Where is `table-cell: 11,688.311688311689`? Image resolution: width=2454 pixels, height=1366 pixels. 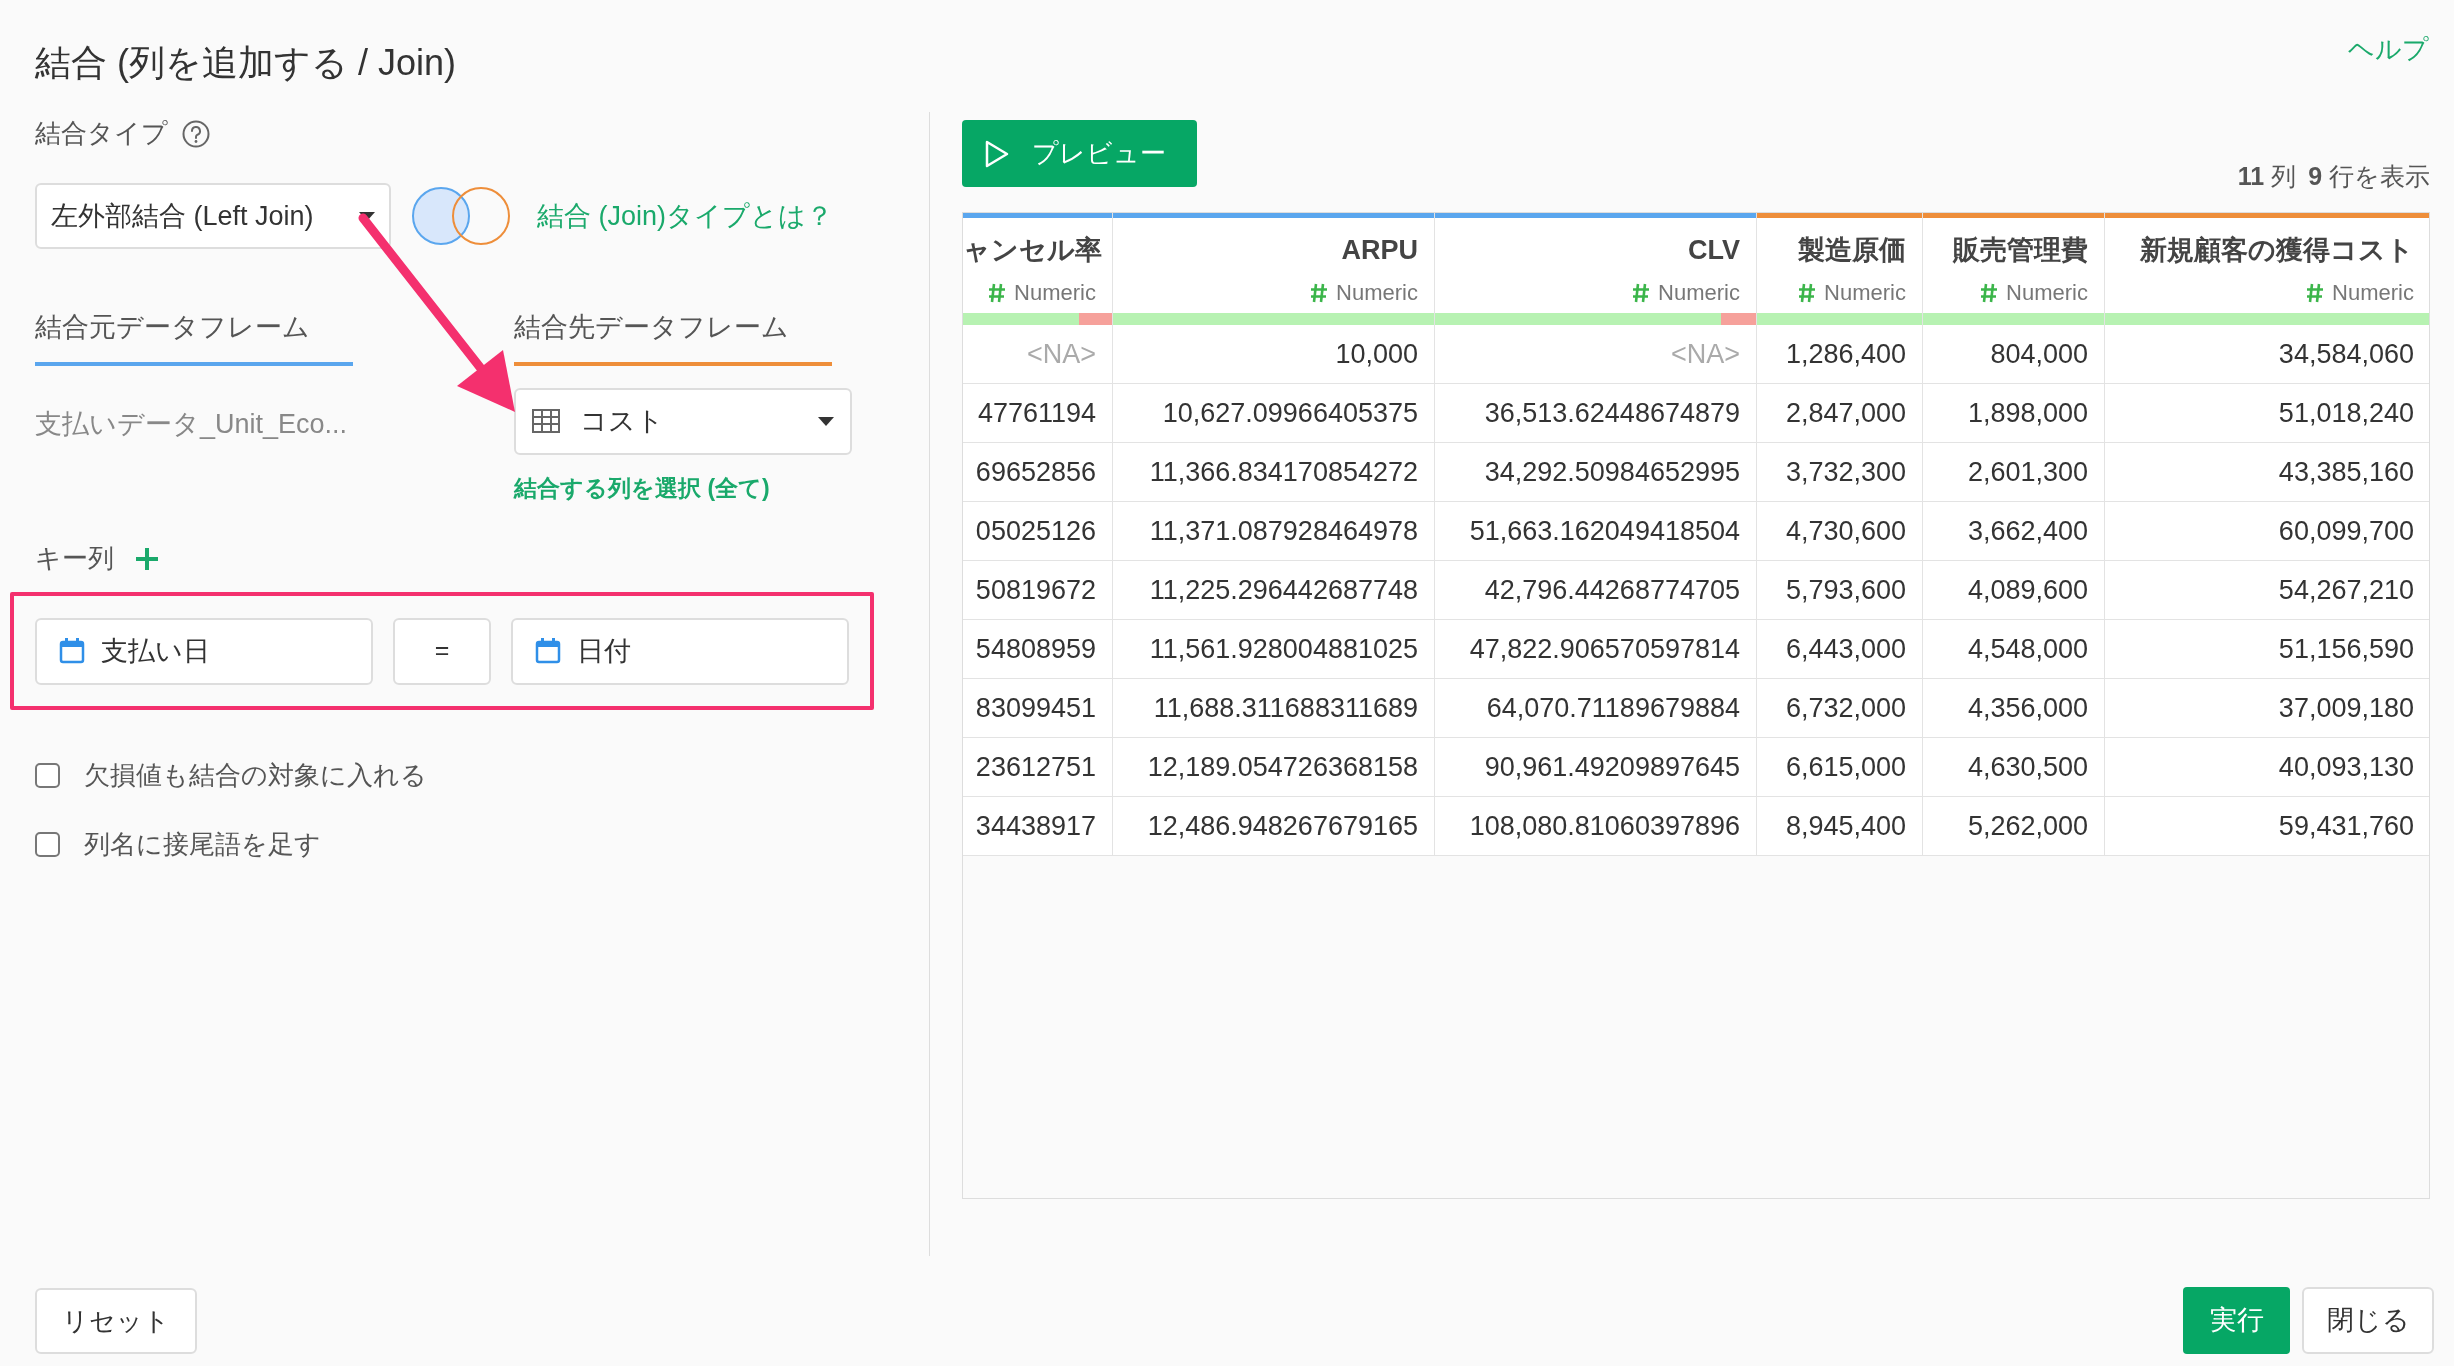 table-cell: 11,688.311688311689 is located at coordinates (1274, 708).